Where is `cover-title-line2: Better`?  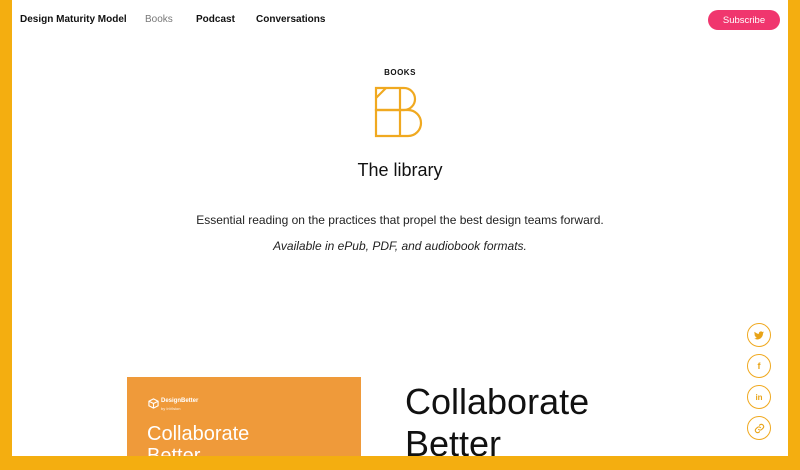 cover-title-line2: Better is located at coordinates (174, 450).